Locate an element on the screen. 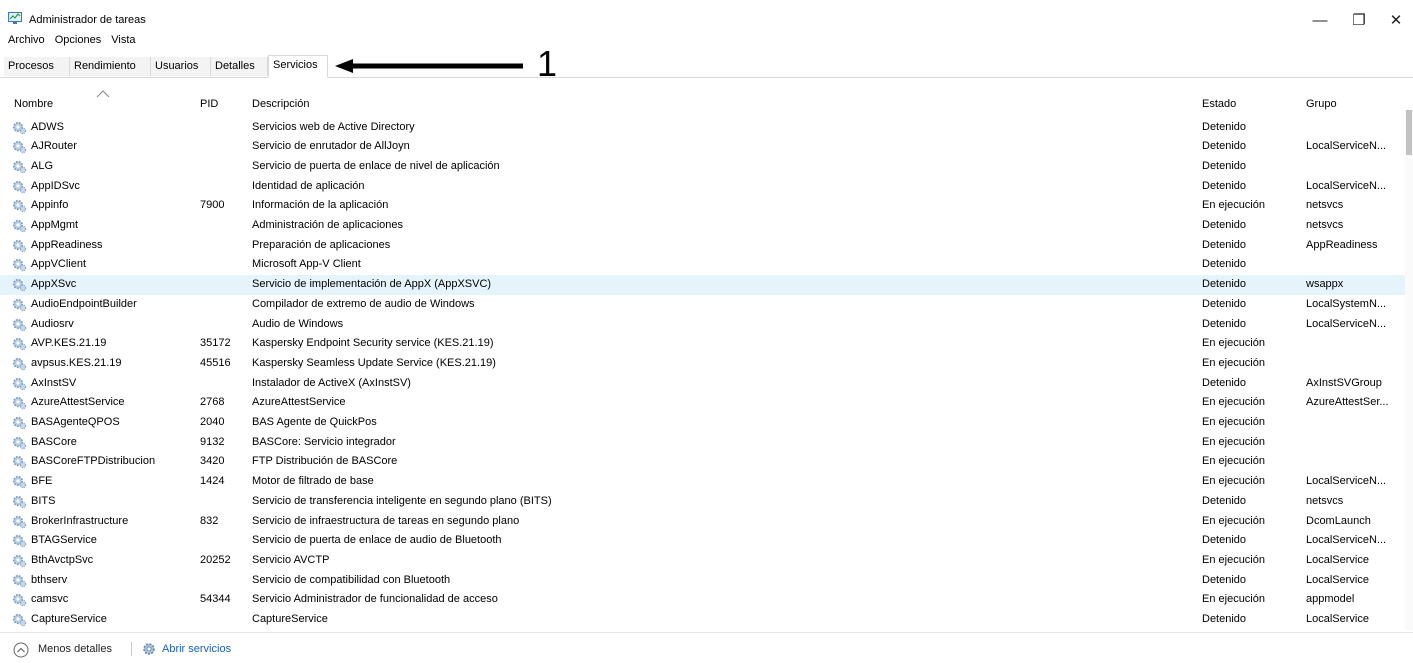  vertical-scrollbar is located at coordinates (1409, 370).